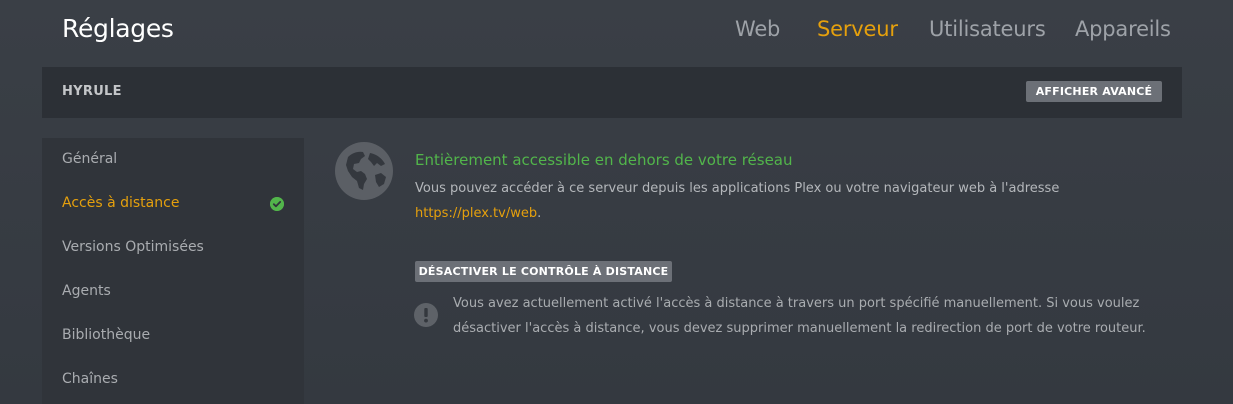 The height and width of the screenshot is (404, 1233). I want to click on sidebar-item-optimized-versions: Versions Optimisées, so click(133, 247).